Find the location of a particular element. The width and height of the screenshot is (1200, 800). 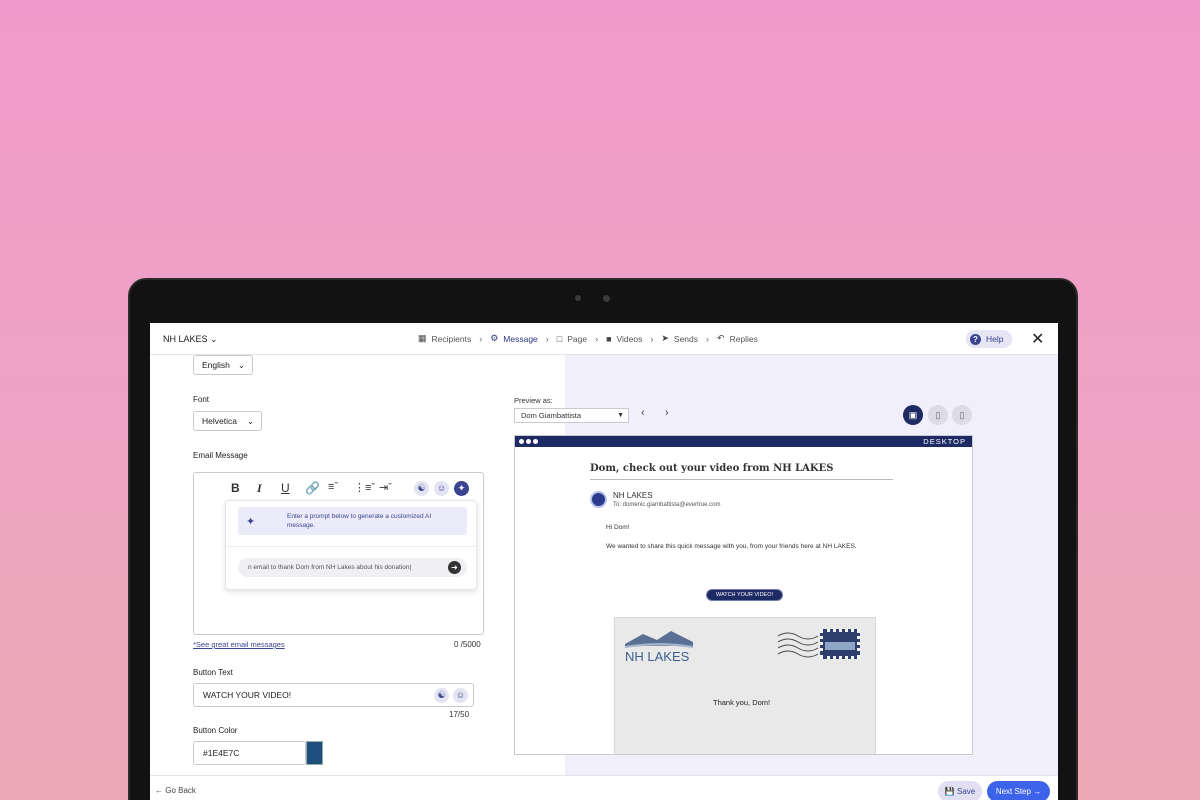

postmark-icon is located at coordinates (798, 645).